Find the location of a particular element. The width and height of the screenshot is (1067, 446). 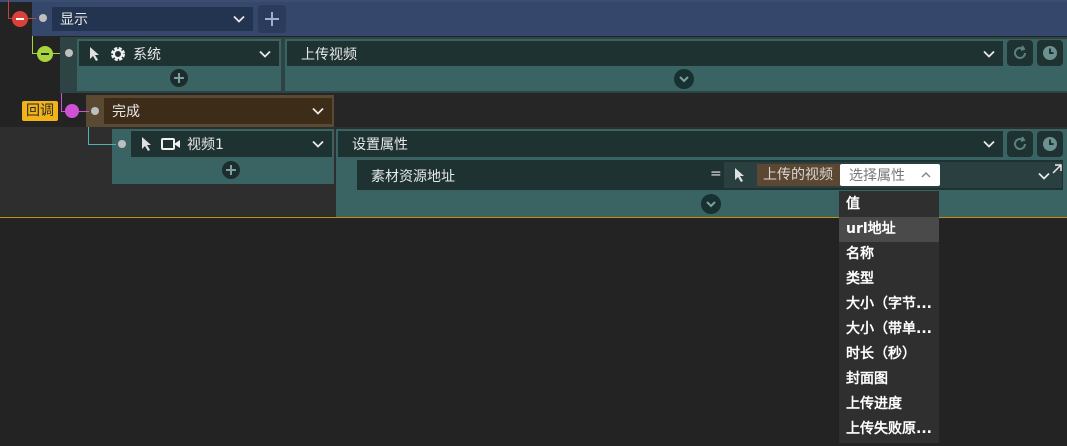

row2-expand-button is located at coordinates (684, 79).